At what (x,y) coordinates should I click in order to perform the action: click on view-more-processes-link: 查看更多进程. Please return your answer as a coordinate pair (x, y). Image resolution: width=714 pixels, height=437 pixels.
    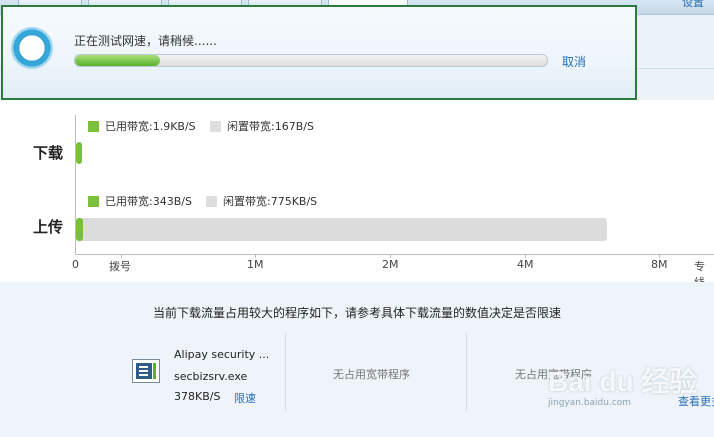
    Looking at the image, I should click on (696, 401).